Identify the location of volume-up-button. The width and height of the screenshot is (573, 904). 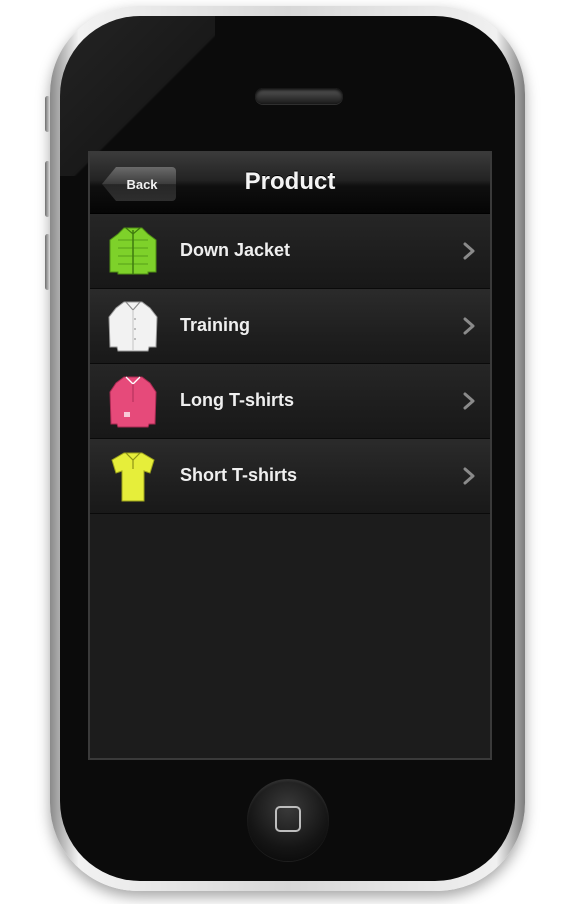
(47, 189).